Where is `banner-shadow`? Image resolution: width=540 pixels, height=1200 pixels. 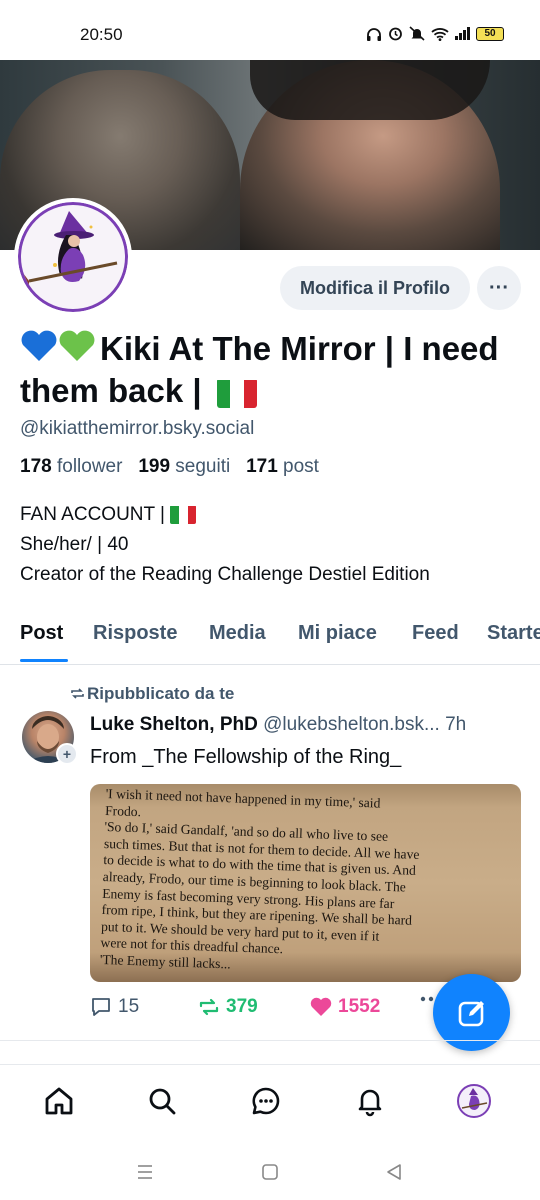 banner-shadow is located at coordinates (370, 90).